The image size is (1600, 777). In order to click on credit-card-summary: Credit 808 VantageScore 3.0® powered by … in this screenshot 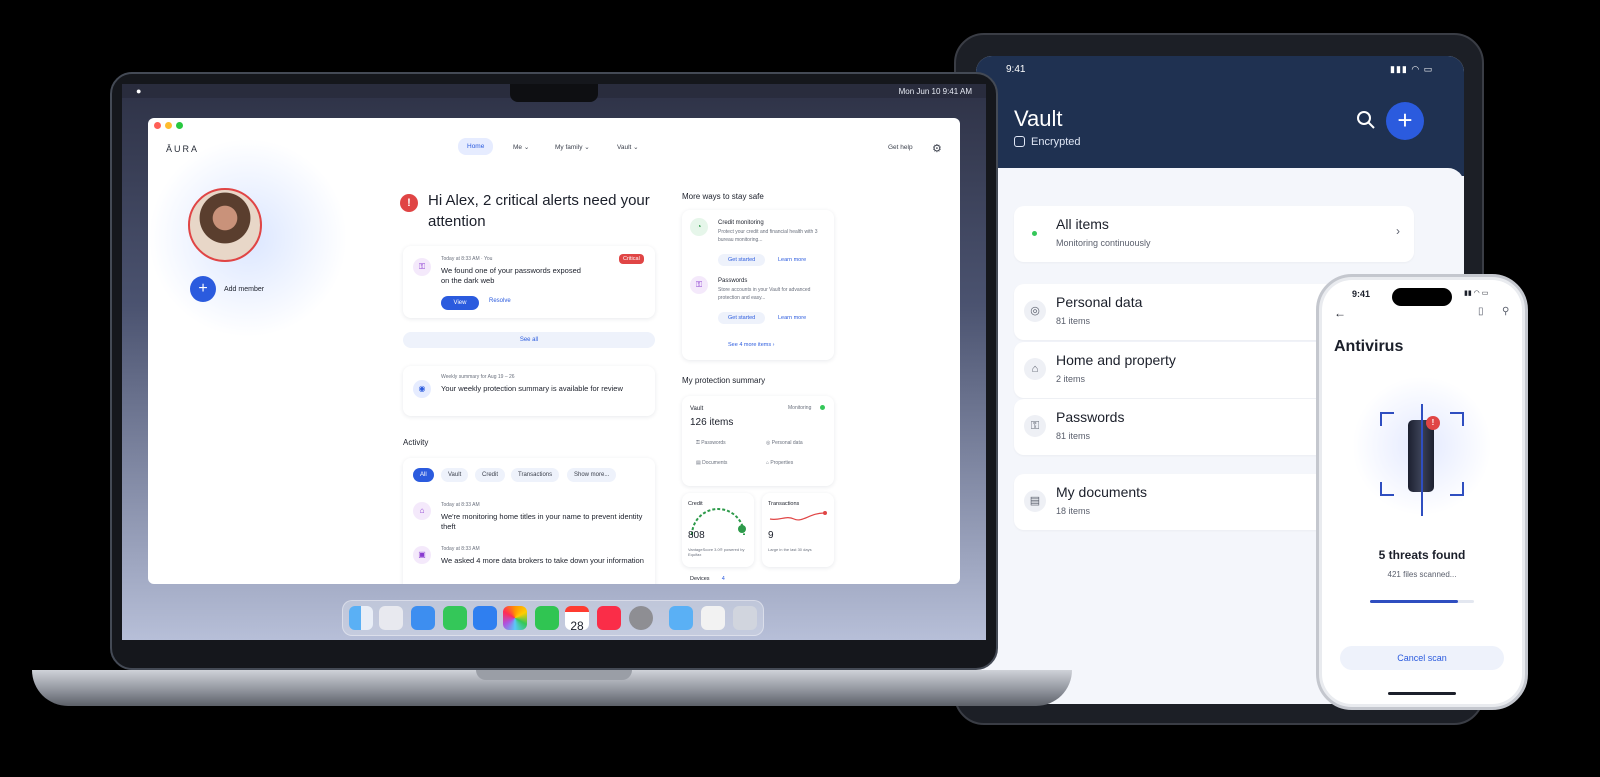, I will do `click(718, 530)`.